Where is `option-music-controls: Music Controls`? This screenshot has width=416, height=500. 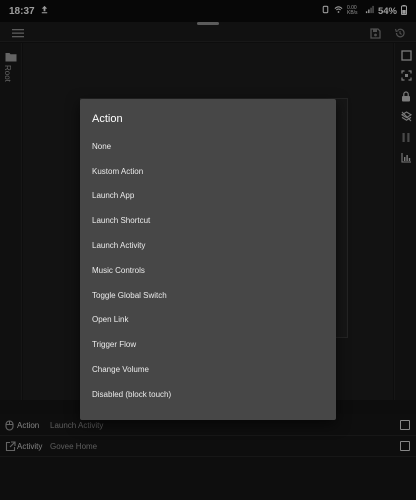
option-music-controls: Music Controls is located at coordinates (208, 270).